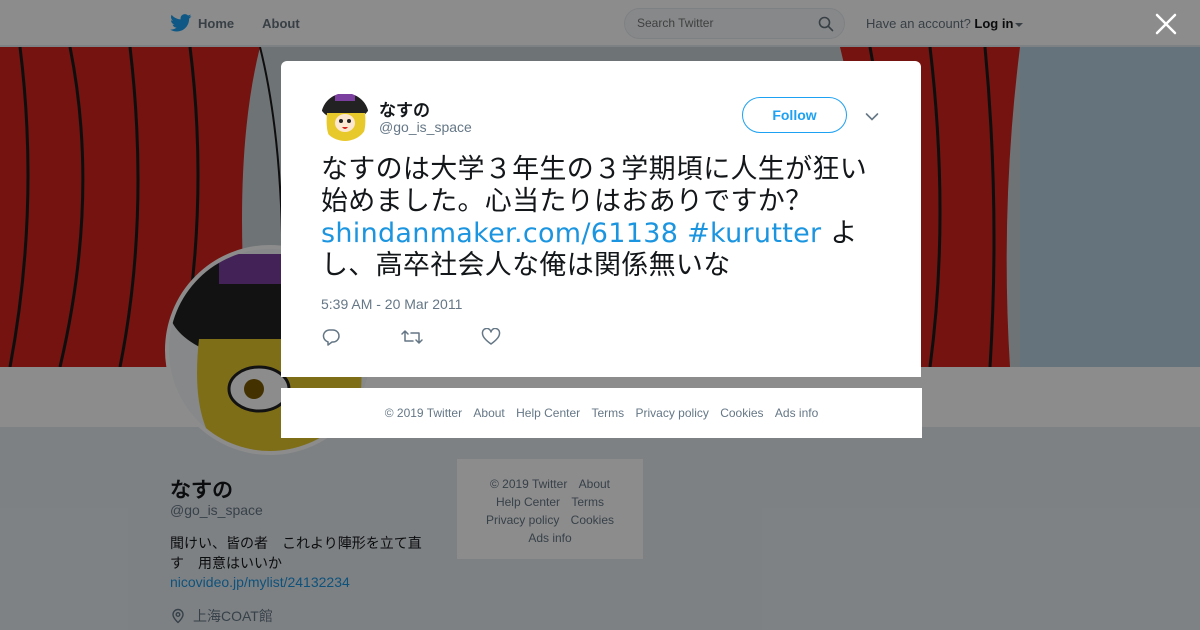 The height and width of the screenshot is (630, 1200). What do you see at coordinates (331, 337) in the screenshot?
I see `reply-icon` at bounding box center [331, 337].